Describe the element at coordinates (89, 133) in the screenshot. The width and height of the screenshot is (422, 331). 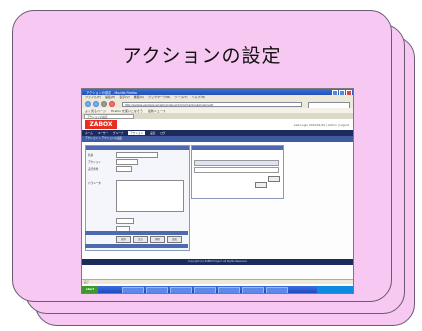
I see `nav-home: ホーム` at that location.